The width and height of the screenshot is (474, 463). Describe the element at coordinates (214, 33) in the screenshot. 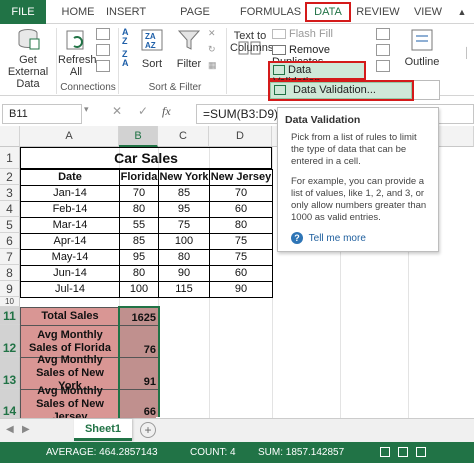

I see `clear-filter-icon: ✕` at that location.